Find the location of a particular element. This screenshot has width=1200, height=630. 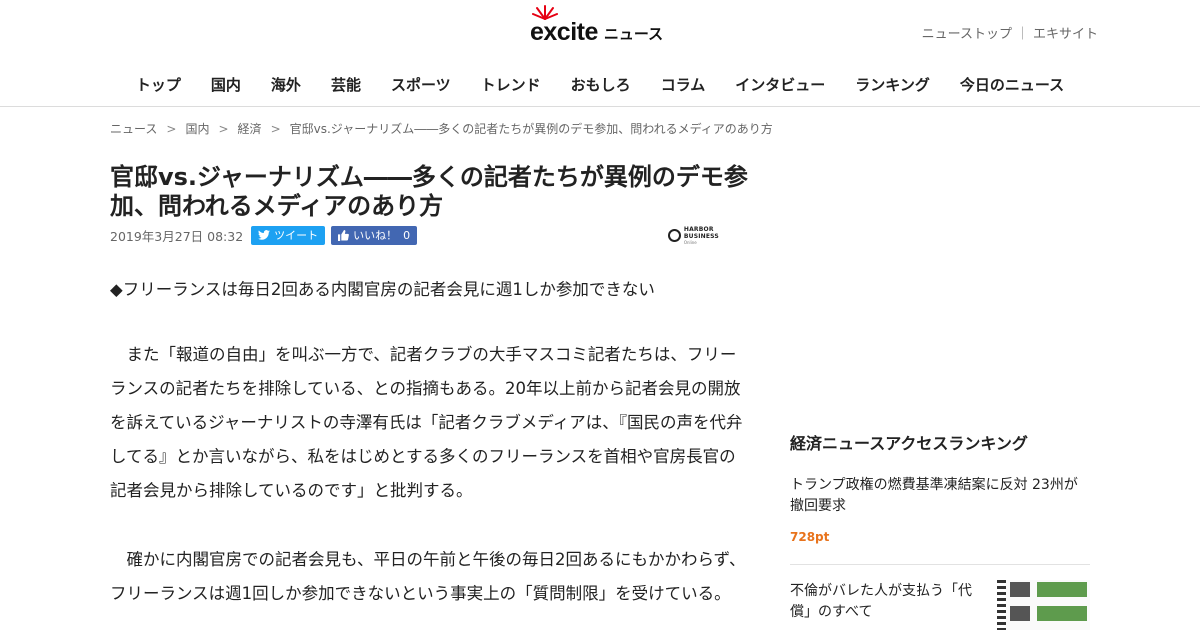

ranking-heading: 経済ニュースアクセスランキング is located at coordinates (909, 443).